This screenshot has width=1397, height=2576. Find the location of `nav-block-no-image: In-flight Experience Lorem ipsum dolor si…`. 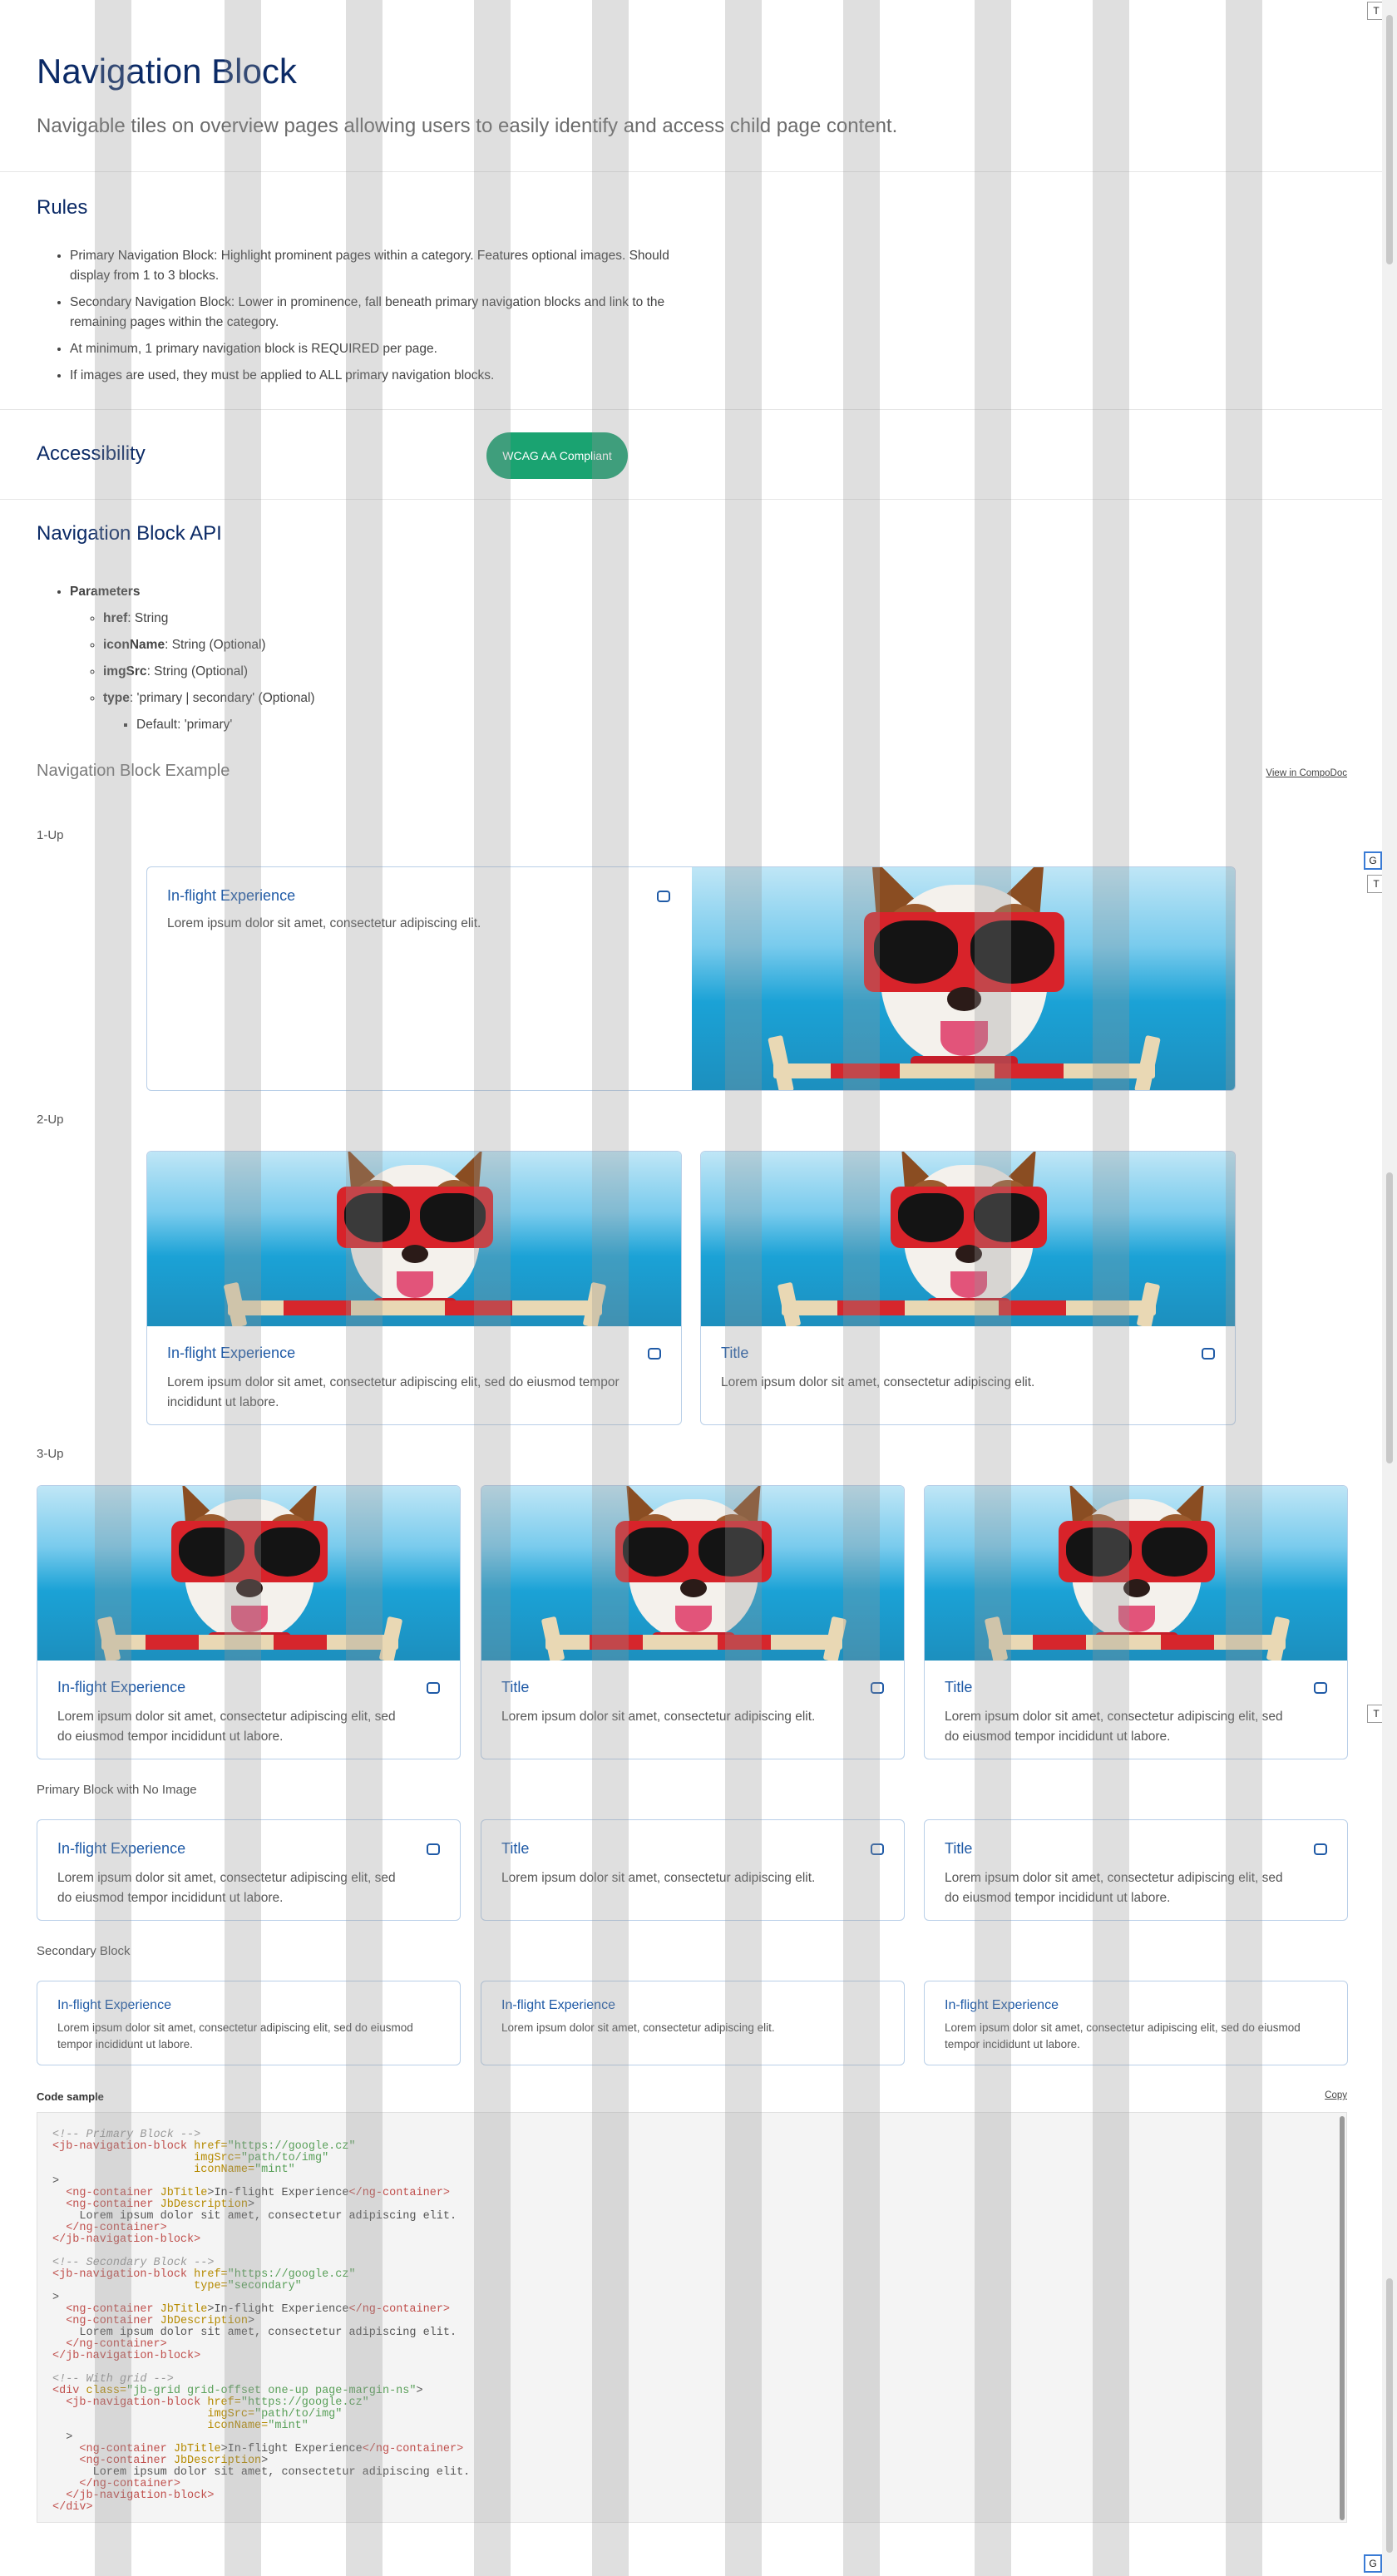

nav-block-no-image: In-flight Experience Lorem ipsum dolor si… is located at coordinates (249, 1870).